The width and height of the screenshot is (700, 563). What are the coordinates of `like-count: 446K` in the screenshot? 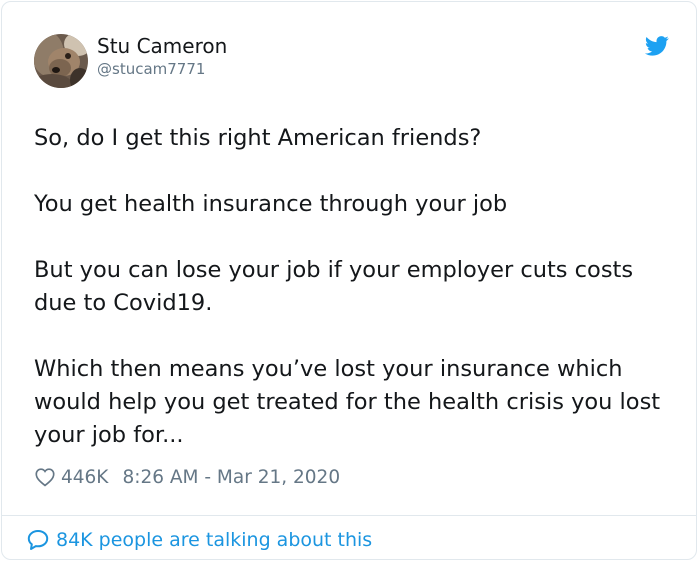 It's located at (84, 477).